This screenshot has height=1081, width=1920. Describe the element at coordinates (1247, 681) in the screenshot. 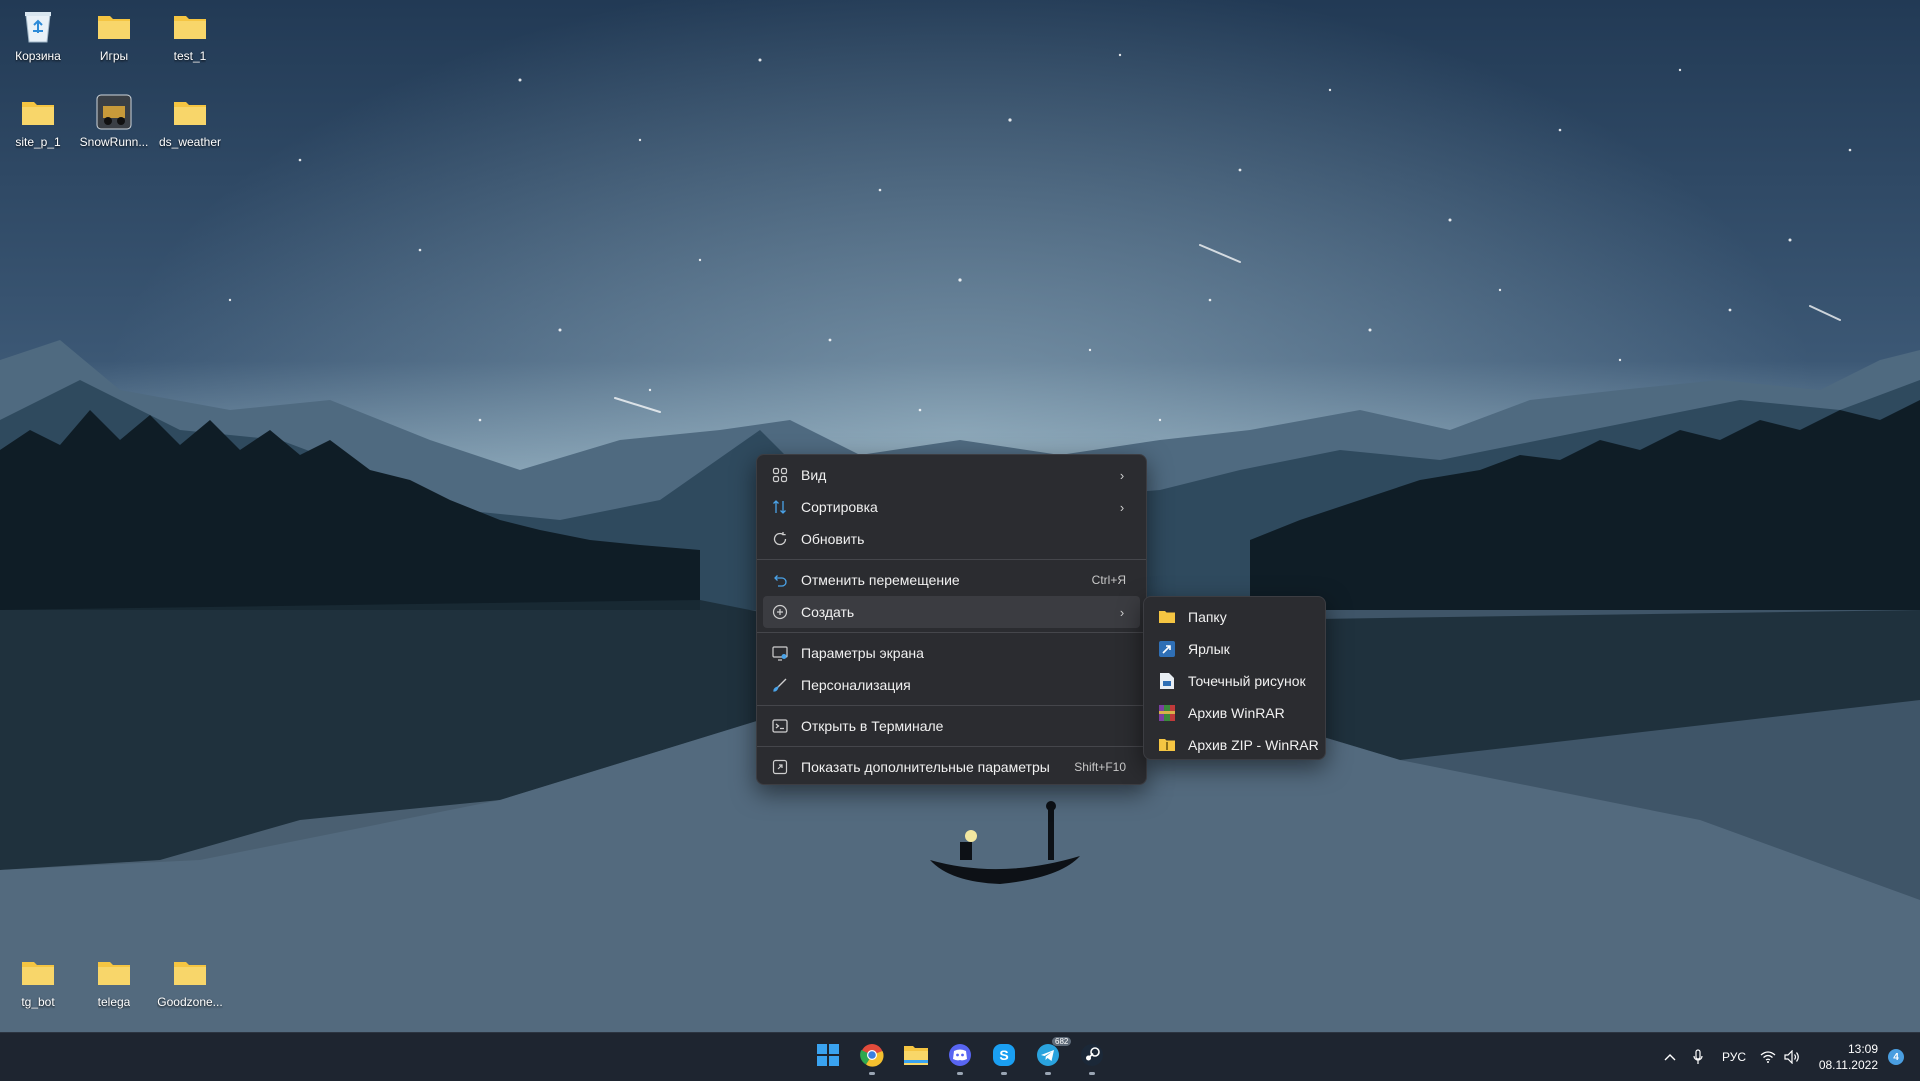

I see `submenu-item-label: Точечный рисунок` at that location.